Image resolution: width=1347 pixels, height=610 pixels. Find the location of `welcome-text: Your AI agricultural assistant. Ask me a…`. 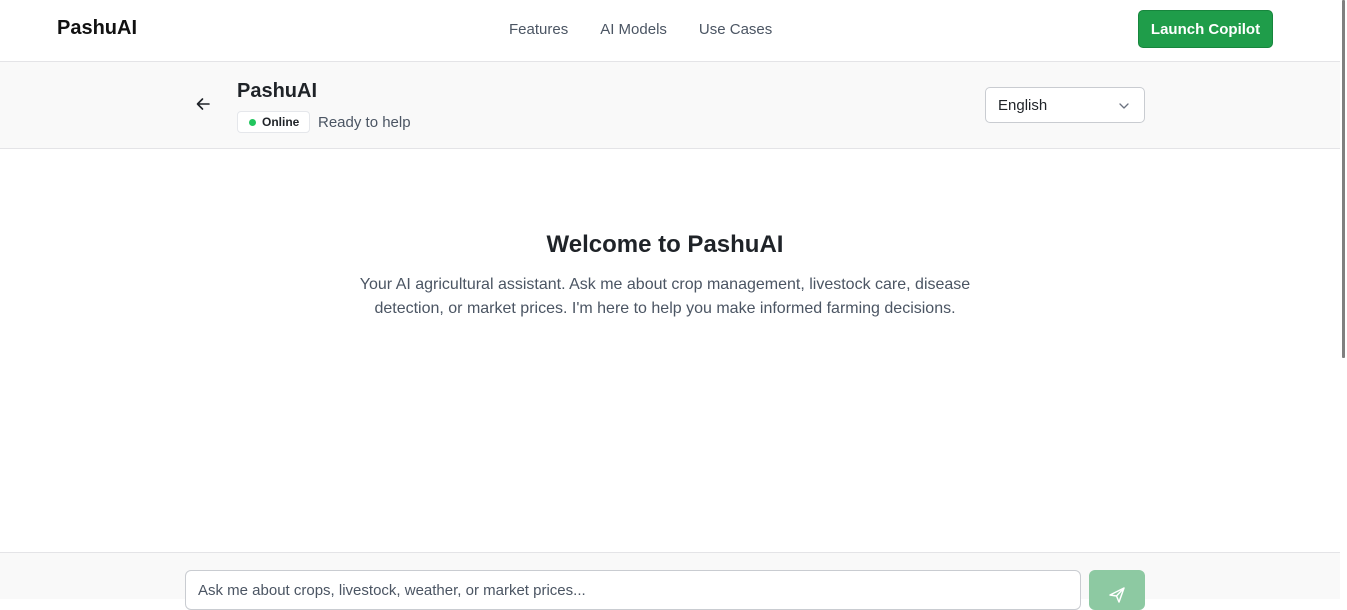

welcome-text: Your AI agricultural assistant. Ask me a… is located at coordinates (665, 296).